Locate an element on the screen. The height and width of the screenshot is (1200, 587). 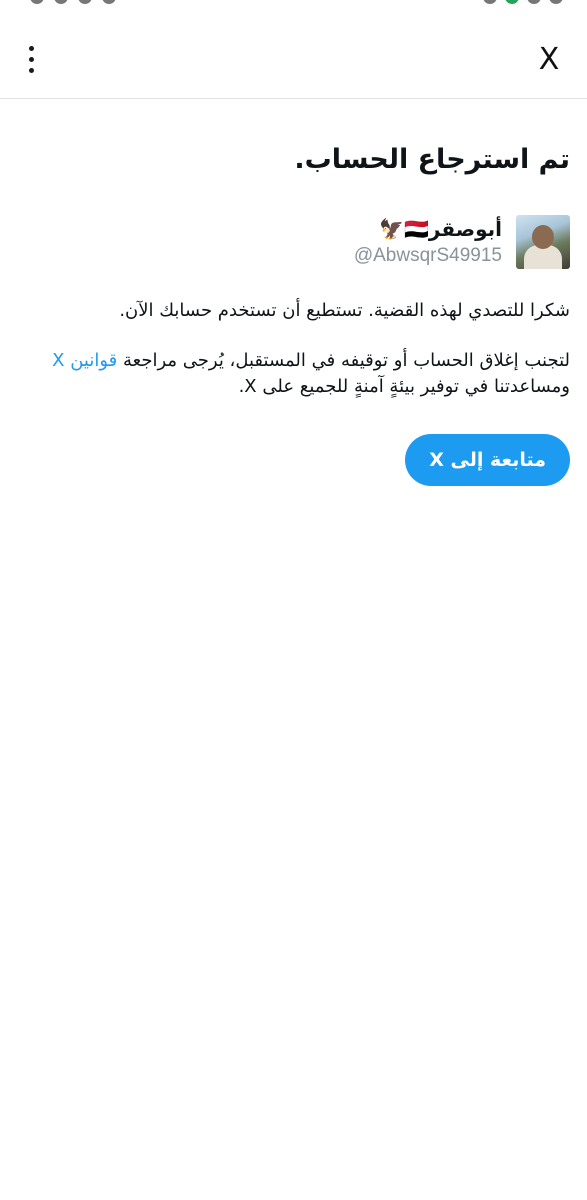
more-vertical-icon is located at coordinates (31, 48).